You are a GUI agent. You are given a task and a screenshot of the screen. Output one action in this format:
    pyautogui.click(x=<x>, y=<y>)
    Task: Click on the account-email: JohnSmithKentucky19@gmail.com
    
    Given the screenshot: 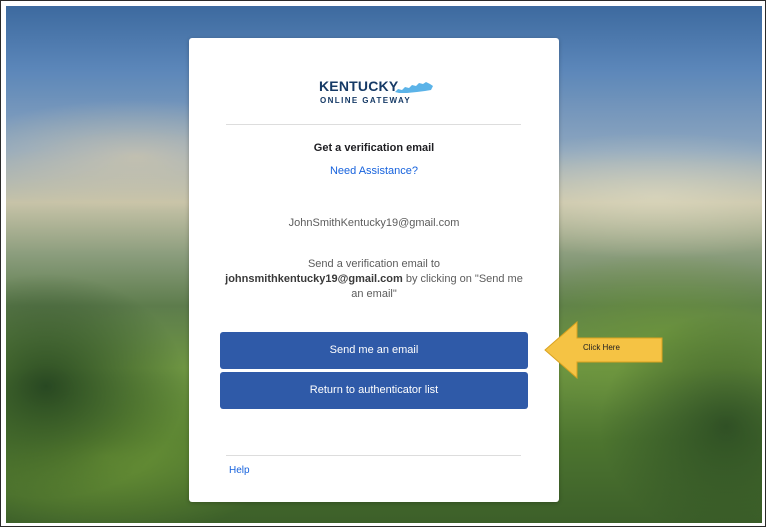 What is the action you would take?
    pyautogui.click(x=374, y=223)
    